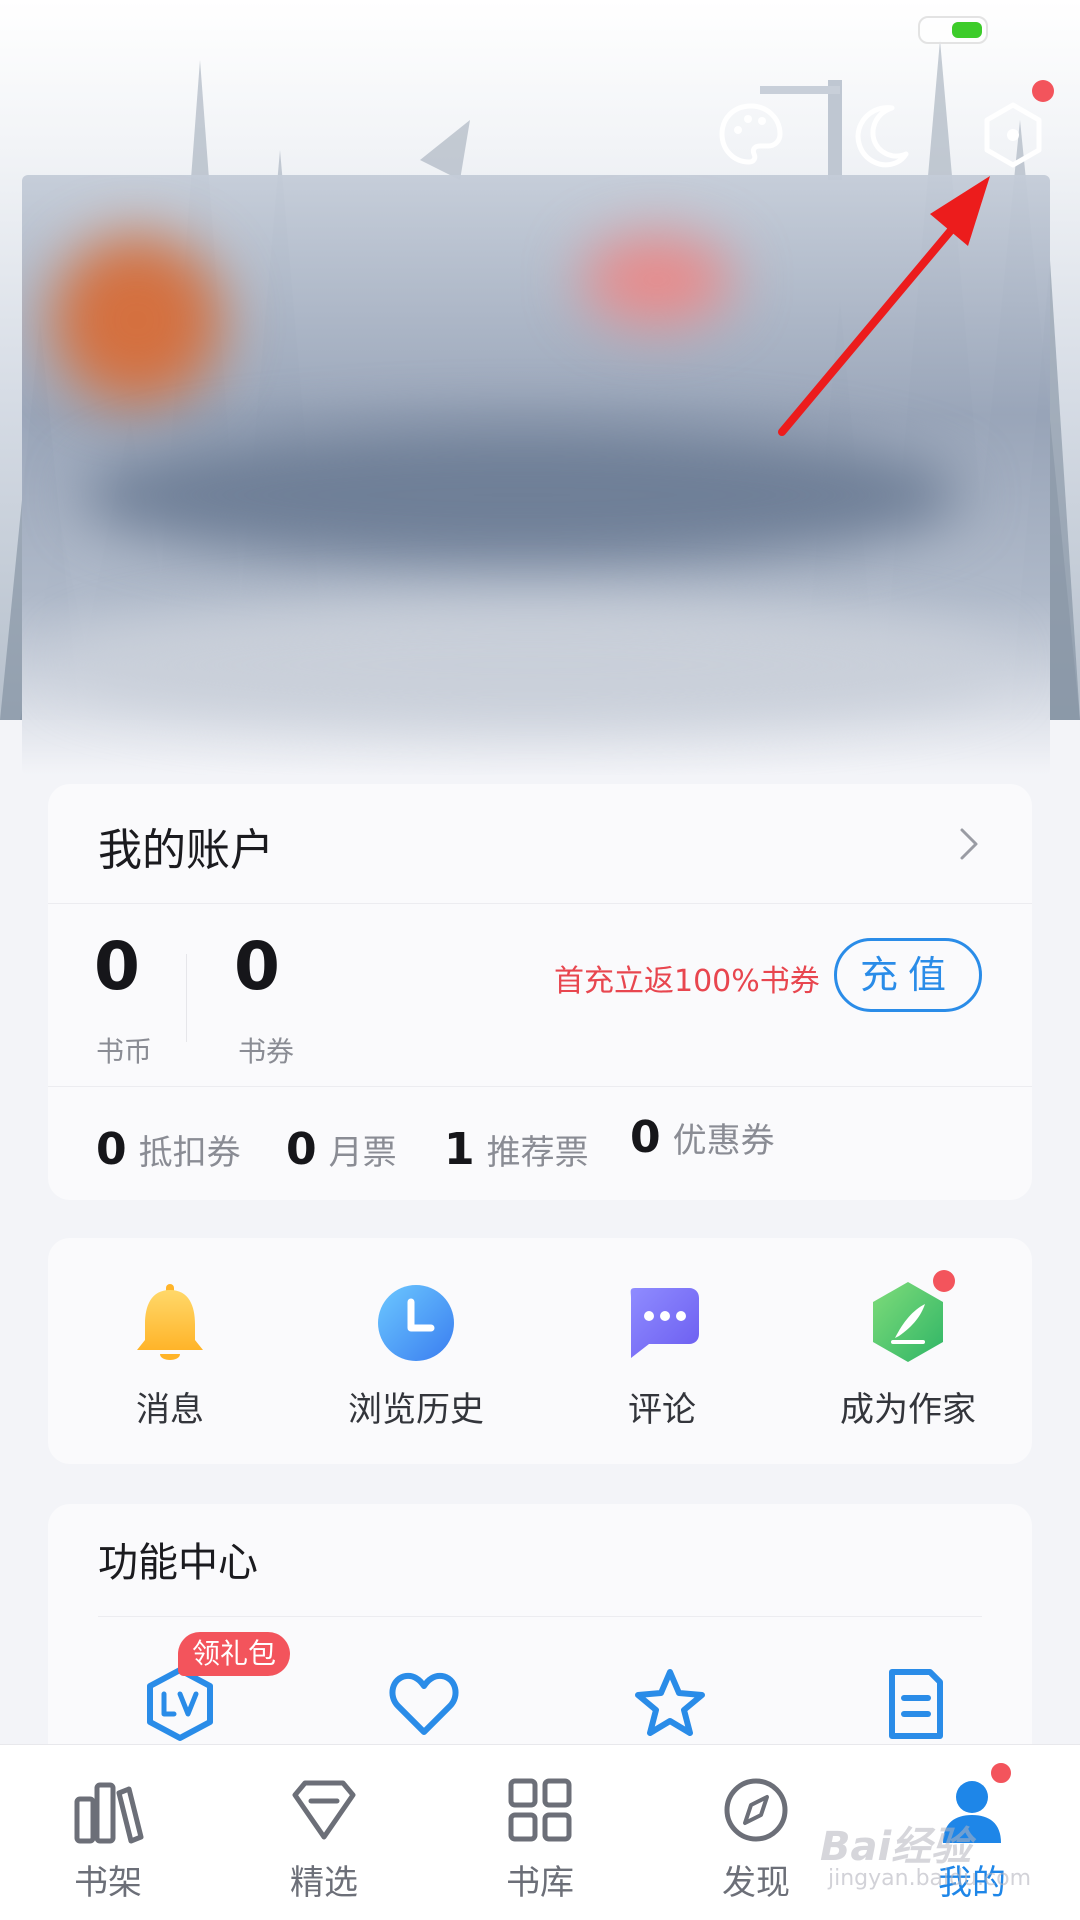 This screenshot has width=1080, height=1920. I want to click on quick-actions-card: 消息 浏览历史 评论 成为作家, so click(540, 1351).